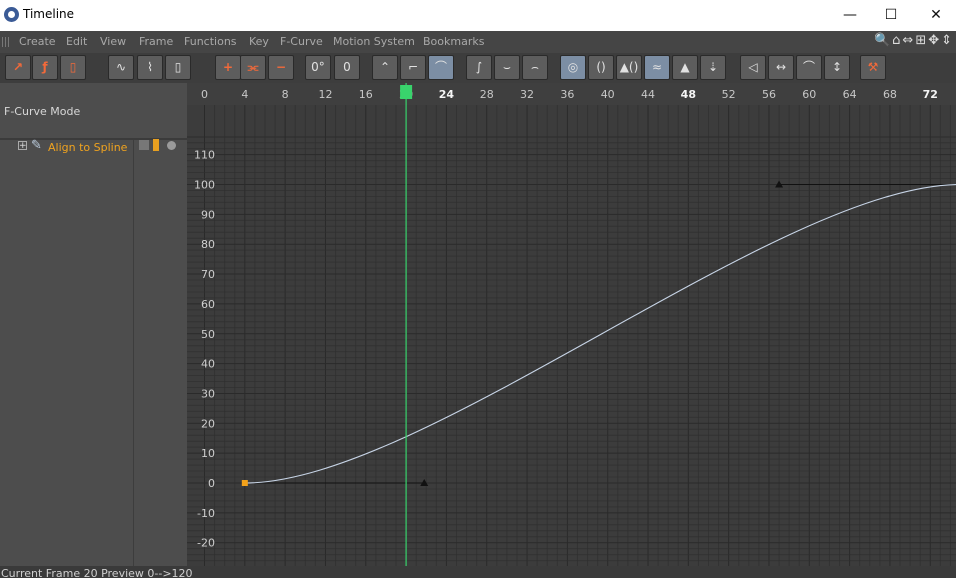 The width and height of the screenshot is (956, 578). Describe the element at coordinates (318, 67) in the screenshot. I see `rotate-handles-button: 0°` at that location.